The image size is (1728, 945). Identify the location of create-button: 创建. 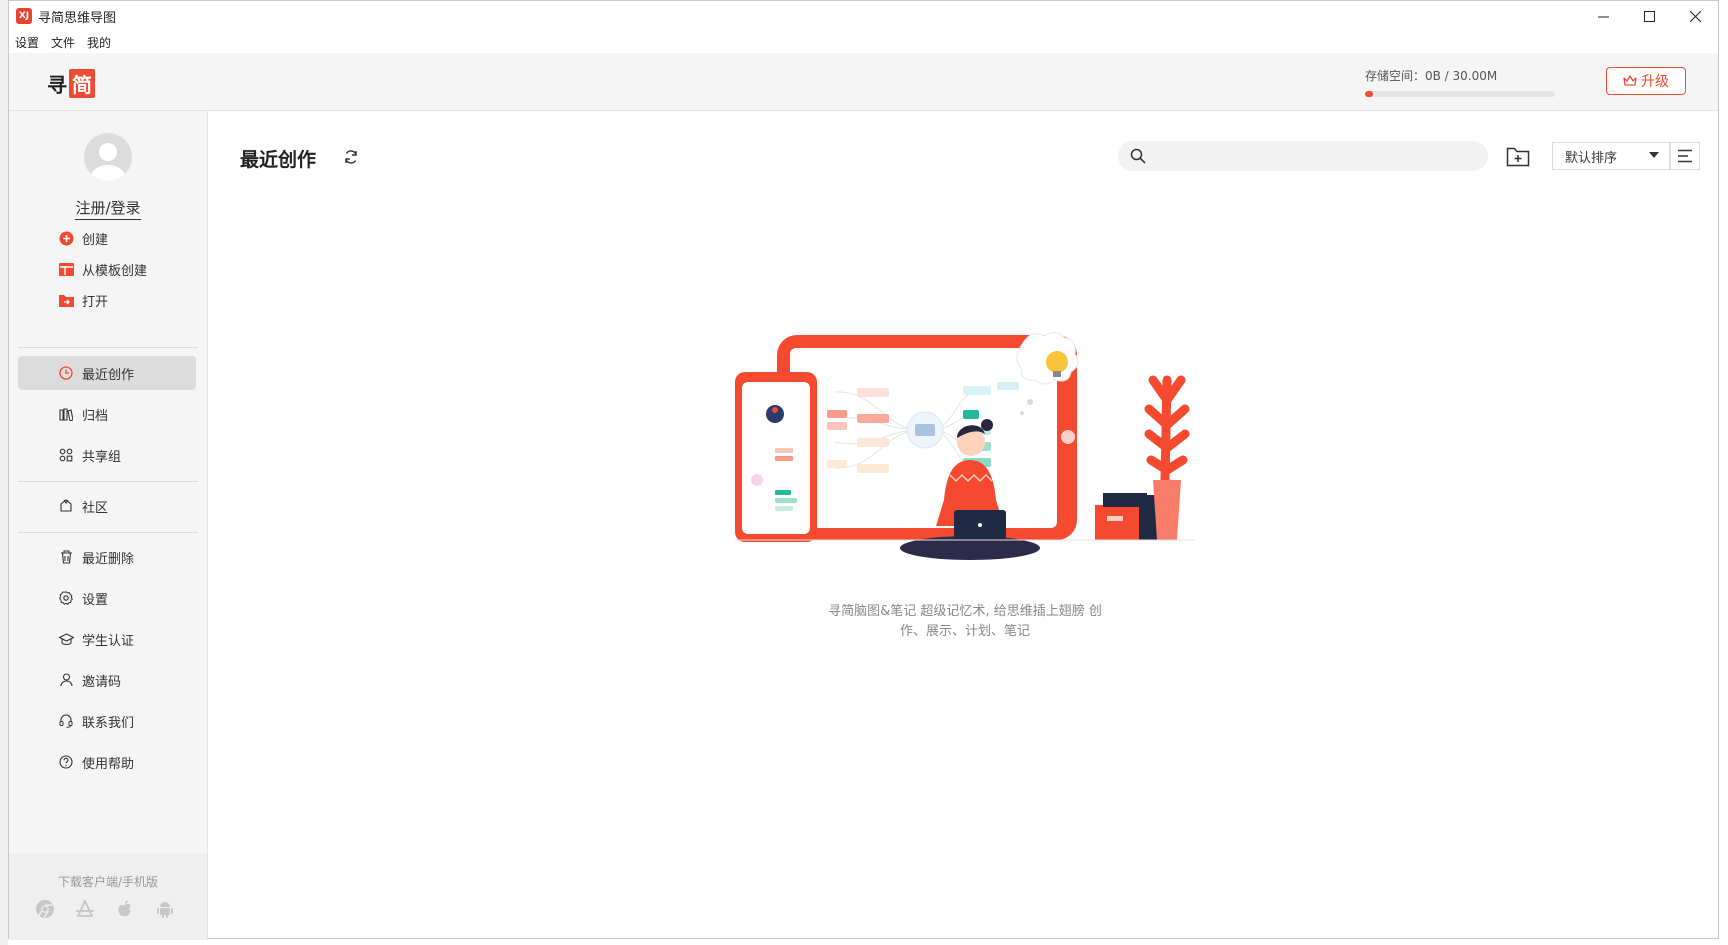
(107, 238).